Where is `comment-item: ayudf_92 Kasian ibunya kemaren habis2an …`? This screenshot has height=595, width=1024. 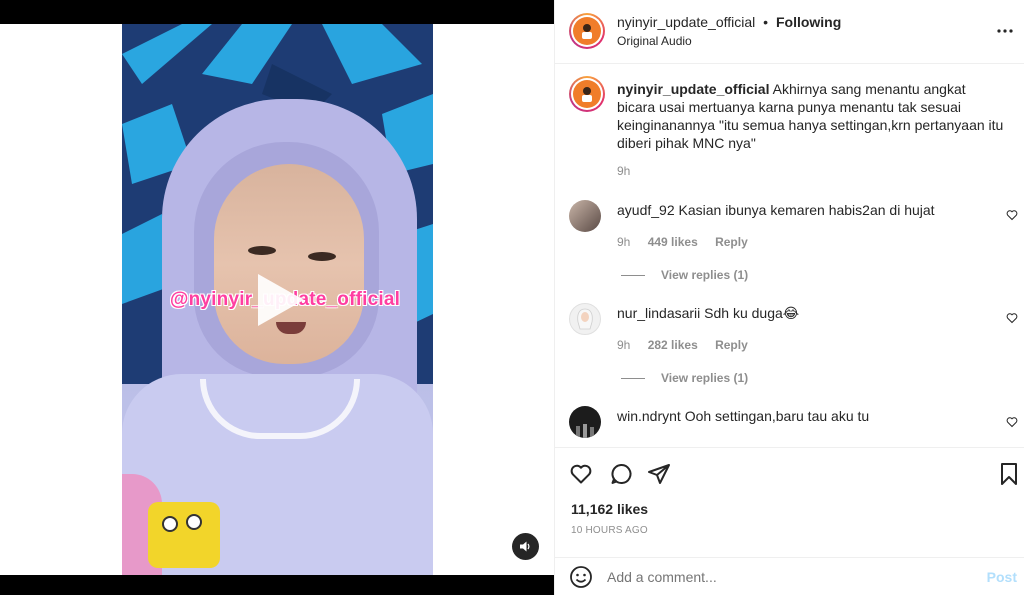 comment-item: ayudf_92 Kasian ibunya kemaren habis2an … is located at coordinates (807, 210).